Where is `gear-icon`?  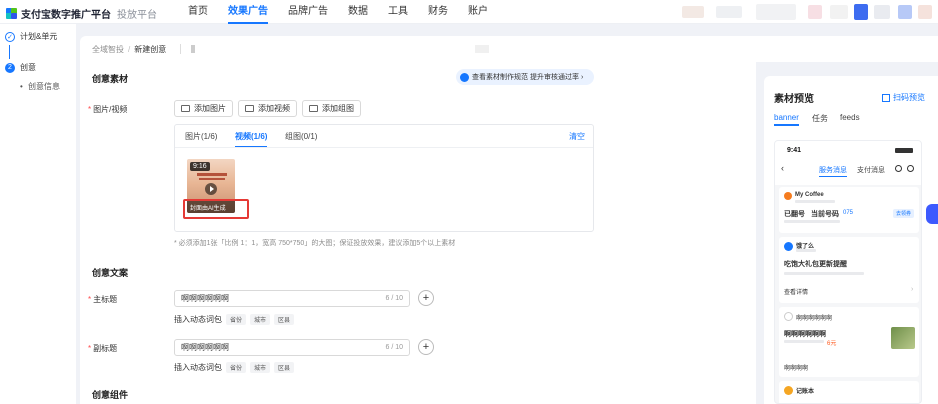
gear-icon is located at coordinates (910, 168).